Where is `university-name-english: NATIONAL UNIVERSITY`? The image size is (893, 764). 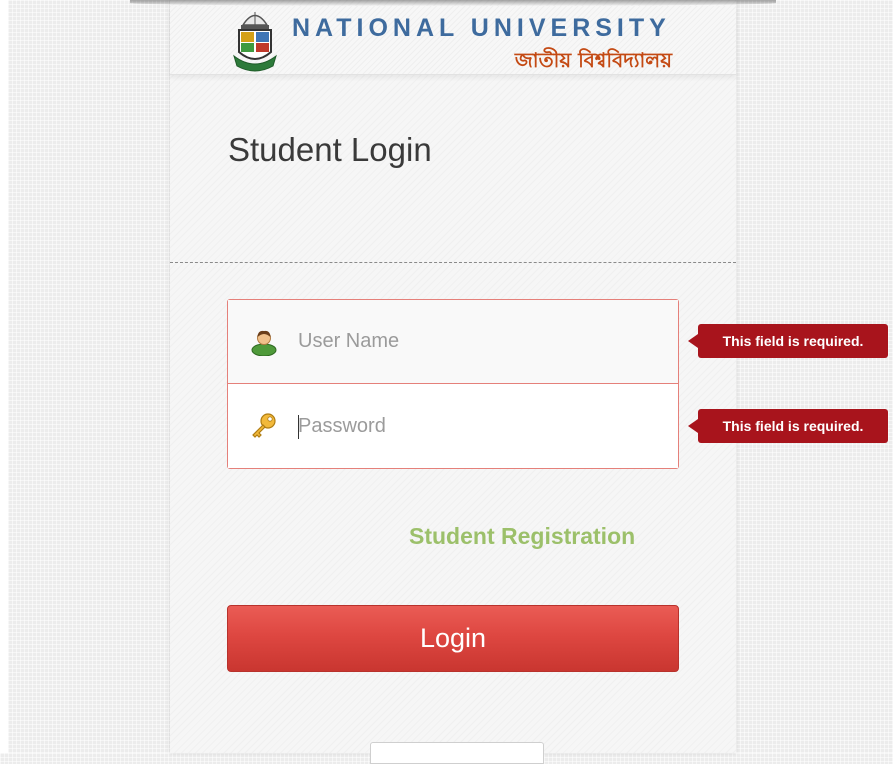 university-name-english: NATIONAL UNIVERSITY is located at coordinates (481, 28).